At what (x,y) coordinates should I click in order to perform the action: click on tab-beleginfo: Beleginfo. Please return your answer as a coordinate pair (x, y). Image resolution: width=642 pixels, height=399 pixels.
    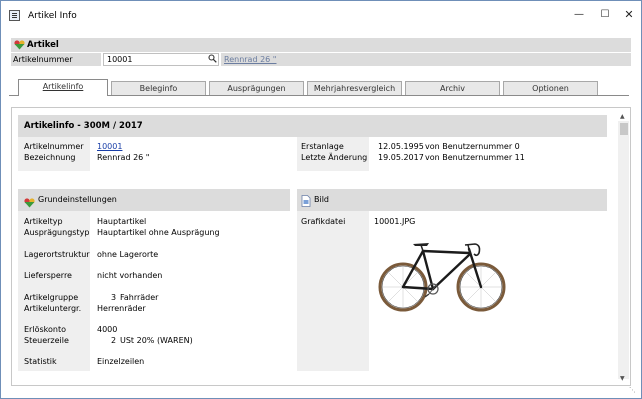
    Looking at the image, I should click on (158, 88).